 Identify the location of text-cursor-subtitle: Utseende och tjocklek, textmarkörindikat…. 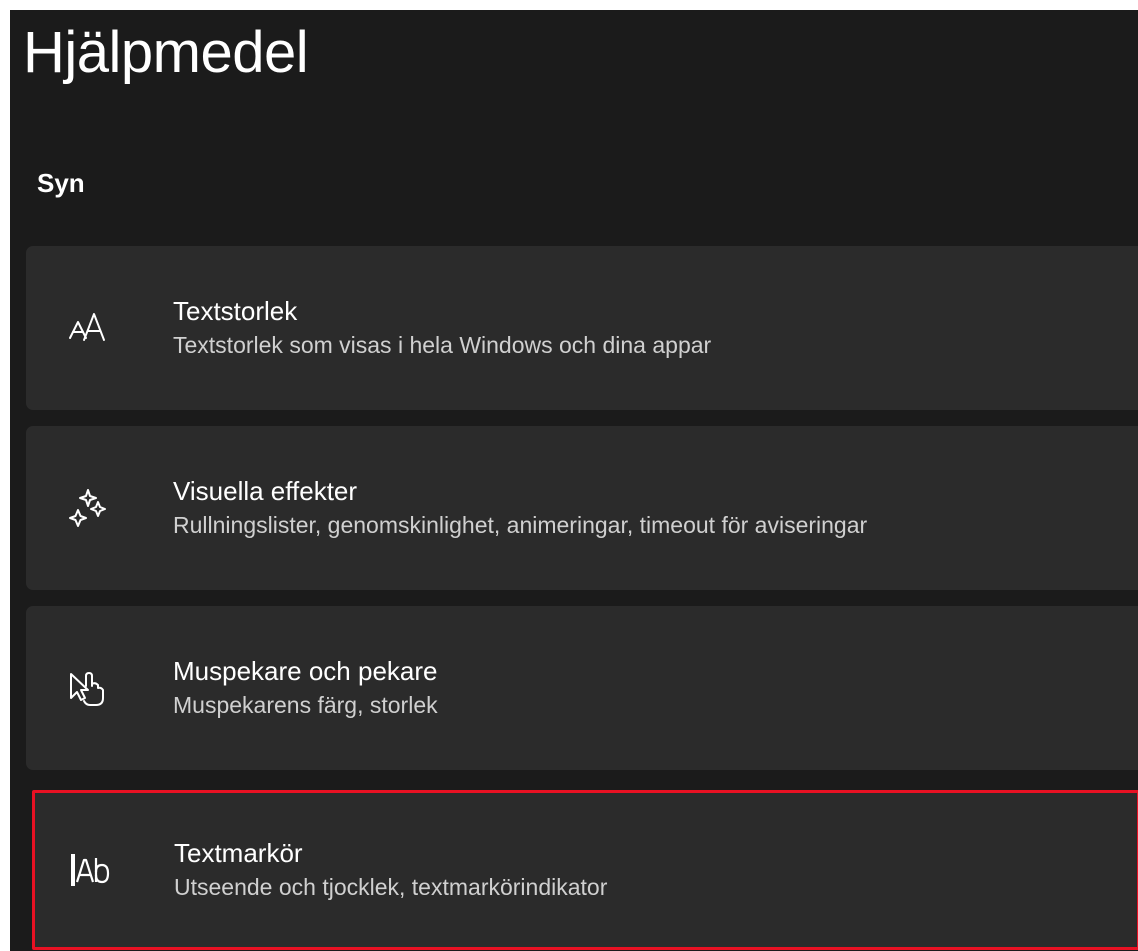
(391, 886).